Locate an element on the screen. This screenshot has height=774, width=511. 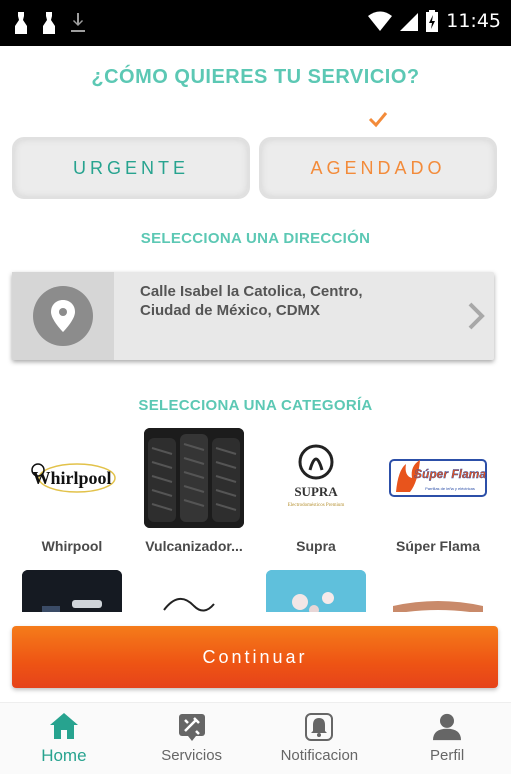
svg-text: Electrodomésticos Premium is located at coordinates (316, 505).